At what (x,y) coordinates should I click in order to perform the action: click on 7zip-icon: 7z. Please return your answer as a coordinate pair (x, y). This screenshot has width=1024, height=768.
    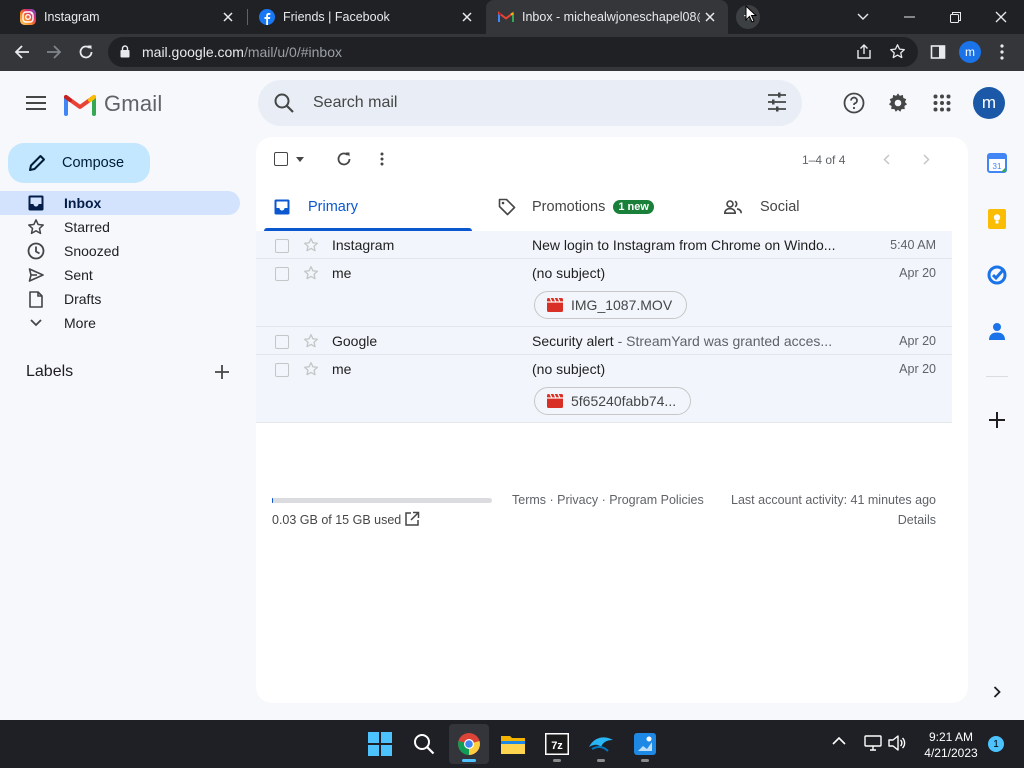
    Looking at the image, I should click on (557, 744).